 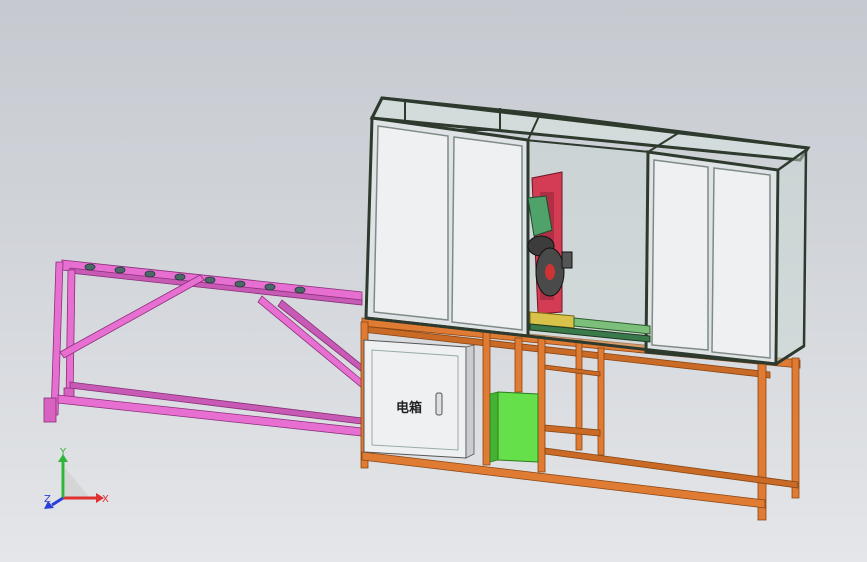 I want to click on x-axis-label: X, so click(x=105, y=499).